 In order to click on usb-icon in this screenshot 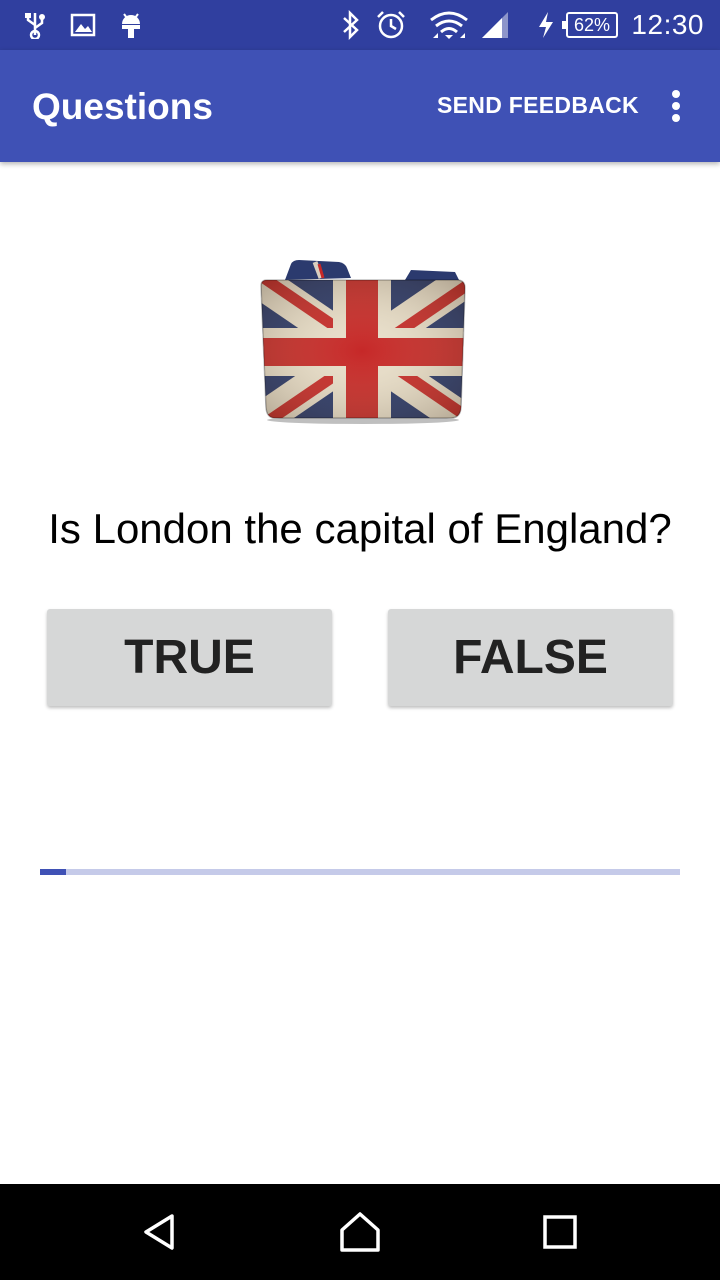, I will do `click(35, 25)`.